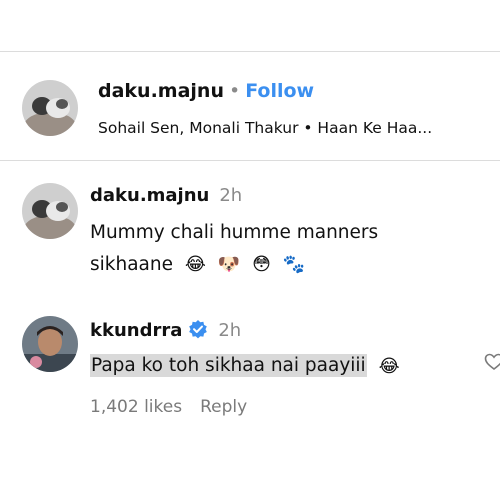  What do you see at coordinates (250, 160) in the screenshot?
I see `header-divider` at bounding box center [250, 160].